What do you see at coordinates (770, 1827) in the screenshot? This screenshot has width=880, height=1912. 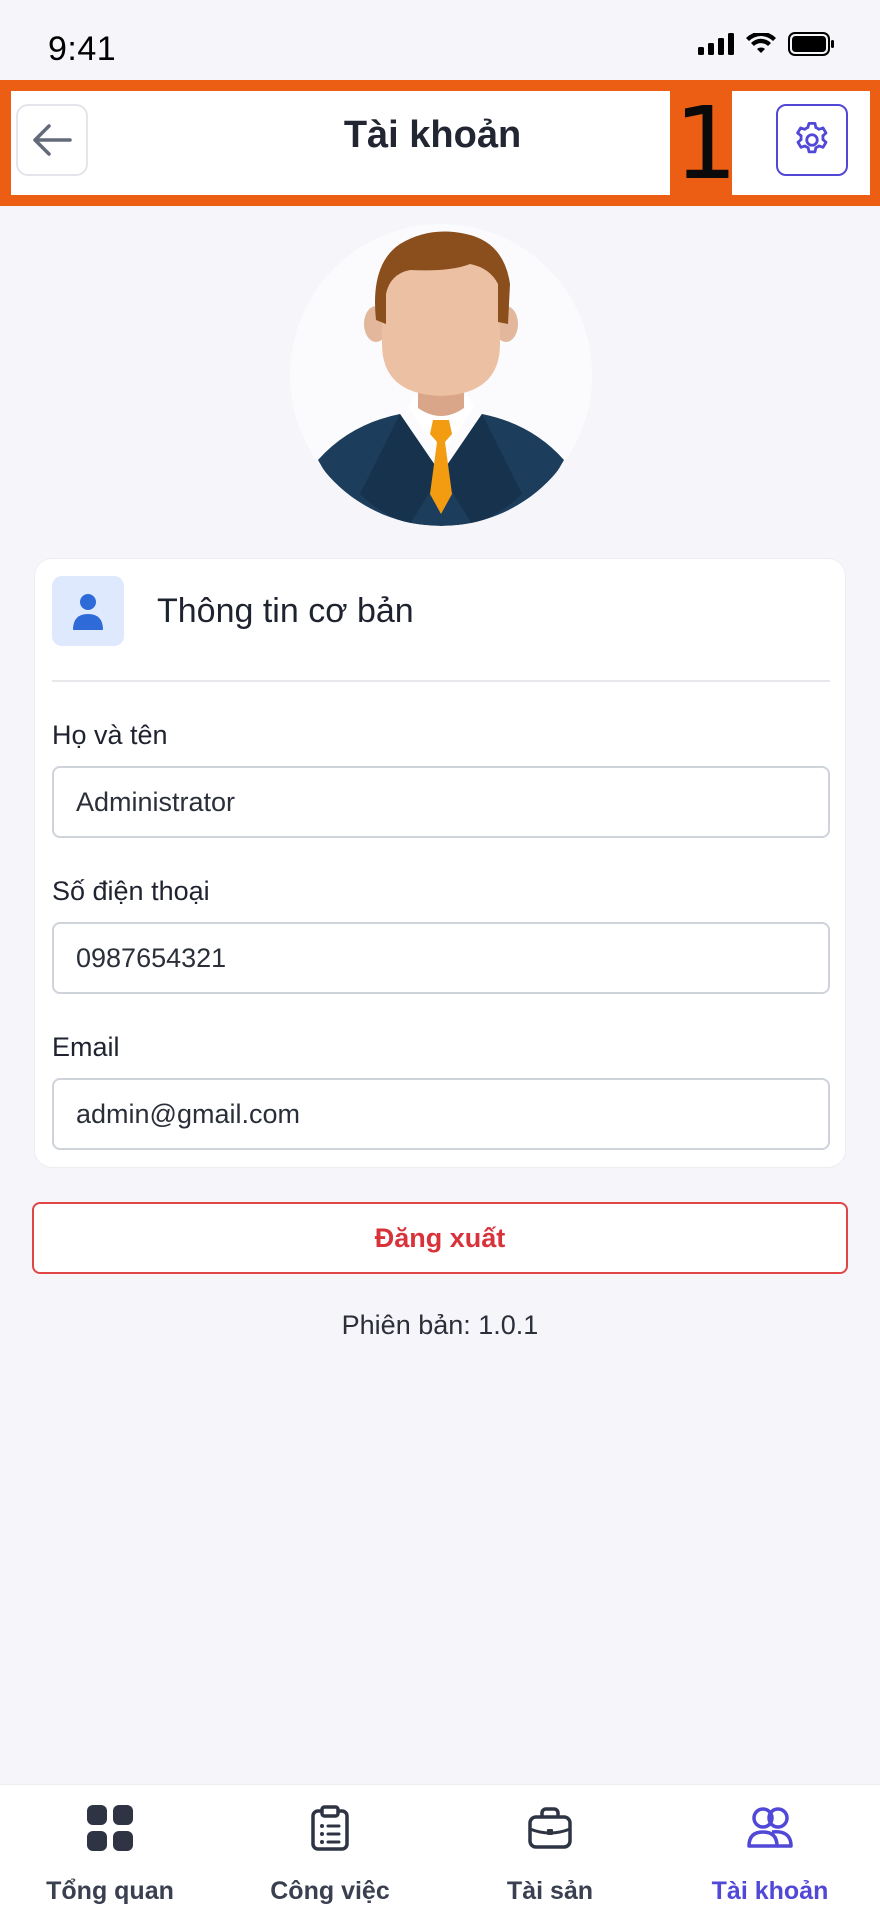 I see `users-icon` at bounding box center [770, 1827].